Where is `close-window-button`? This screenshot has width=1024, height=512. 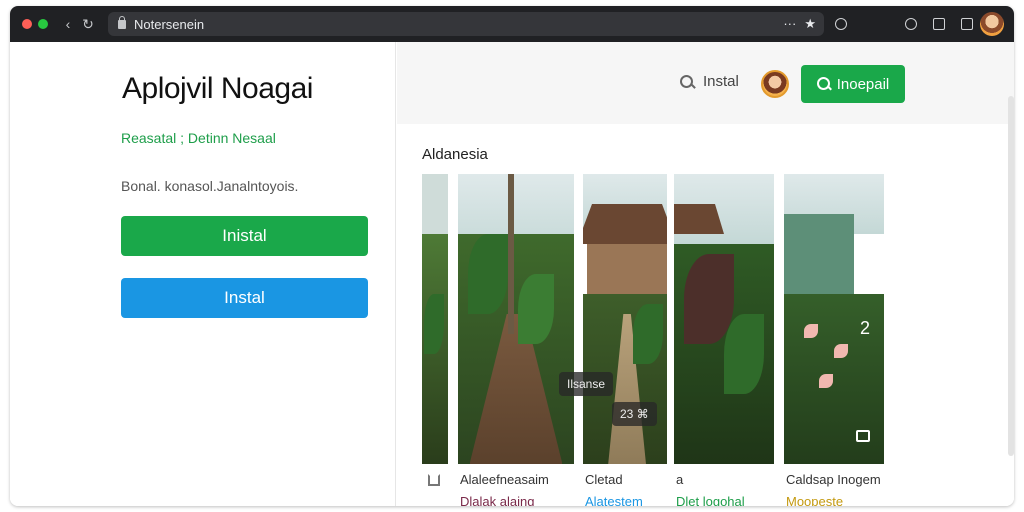 close-window-button is located at coordinates (27, 24).